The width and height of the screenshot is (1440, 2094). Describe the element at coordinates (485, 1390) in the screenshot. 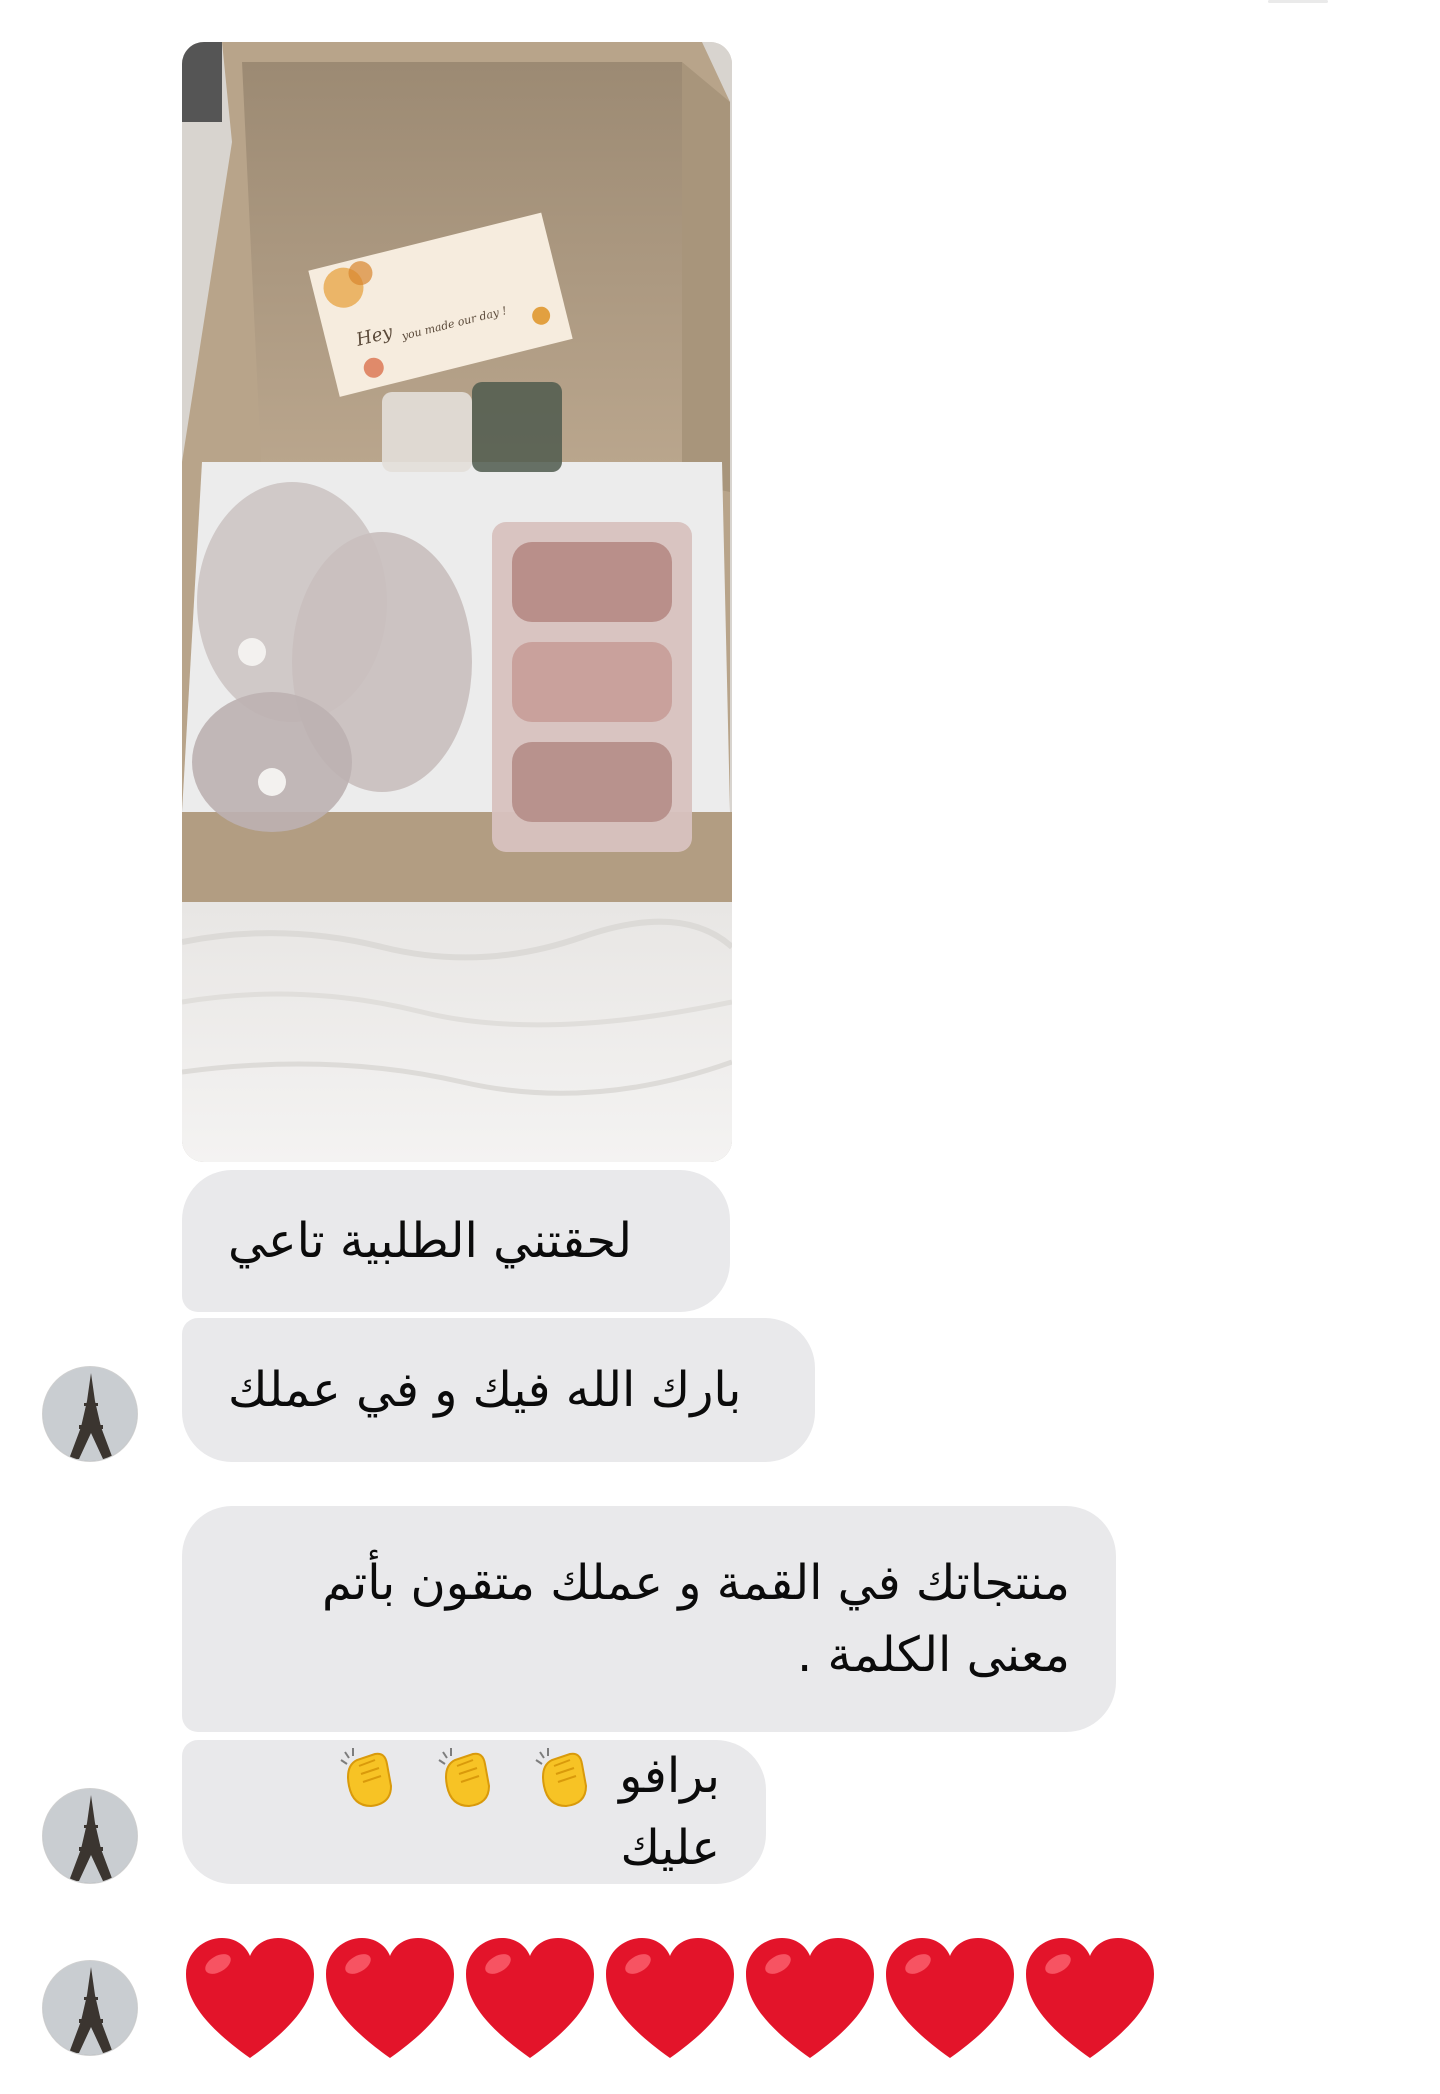

I see `message-text: بارك الله فيك و في عملك` at that location.